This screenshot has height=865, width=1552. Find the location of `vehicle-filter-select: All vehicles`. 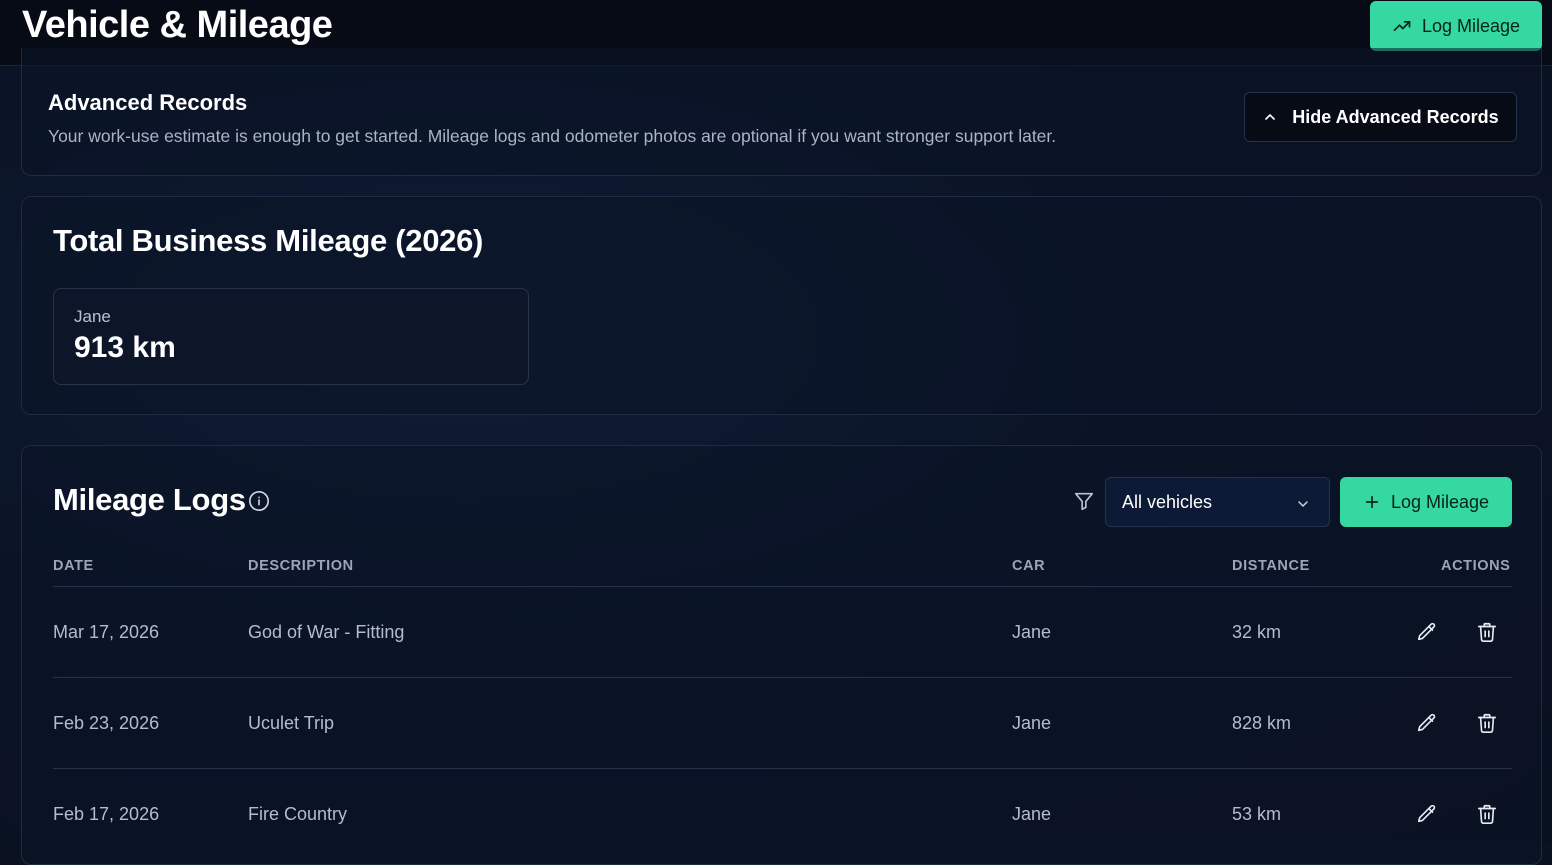

vehicle-filter-select: All vehicles is located at coordinates (1217, 502).